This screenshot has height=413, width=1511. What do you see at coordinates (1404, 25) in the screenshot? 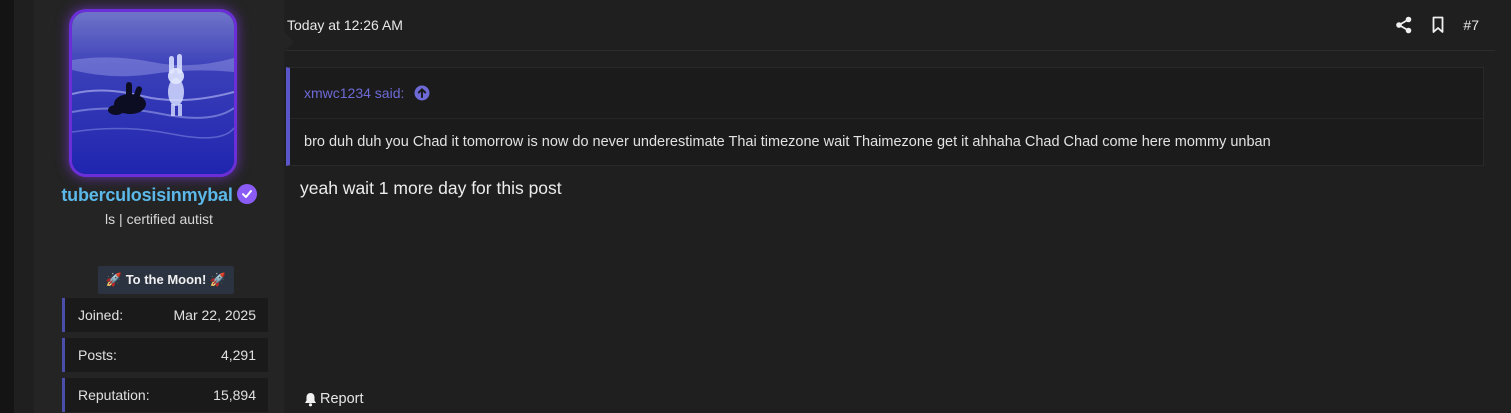
I see `share-icon` at bounding box center [1404, 25].